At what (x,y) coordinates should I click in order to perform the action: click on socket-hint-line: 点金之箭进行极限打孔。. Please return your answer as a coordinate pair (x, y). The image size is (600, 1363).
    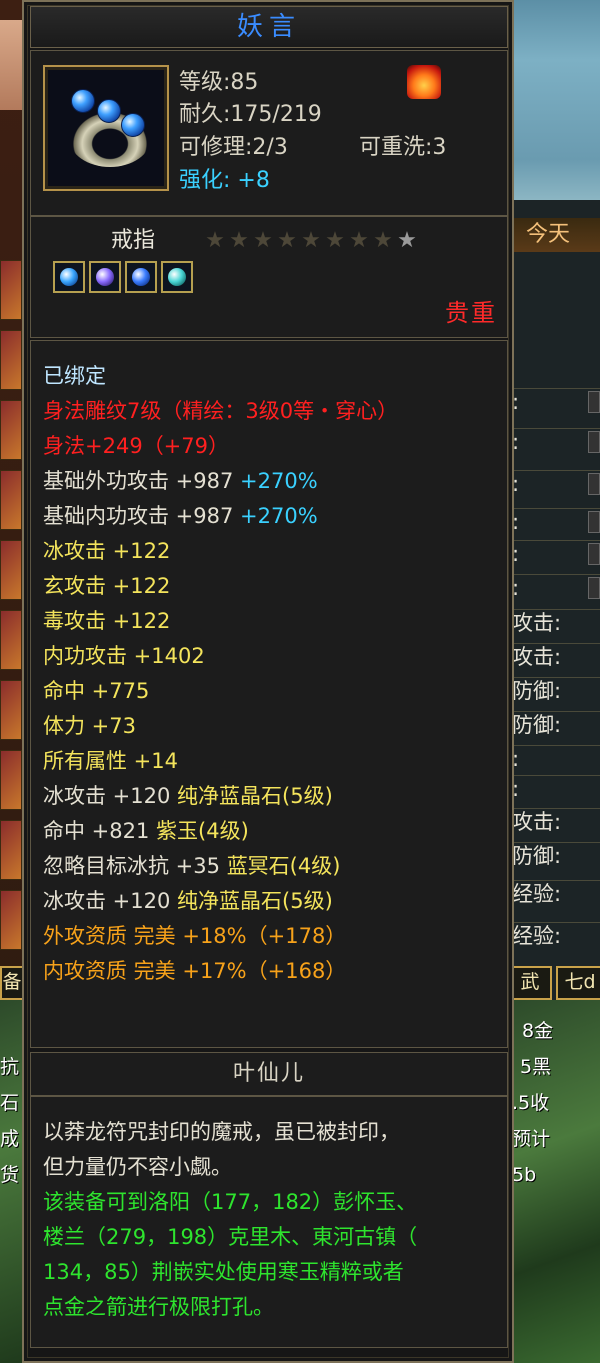
    Looking at the image, I should click on (158, 1307).